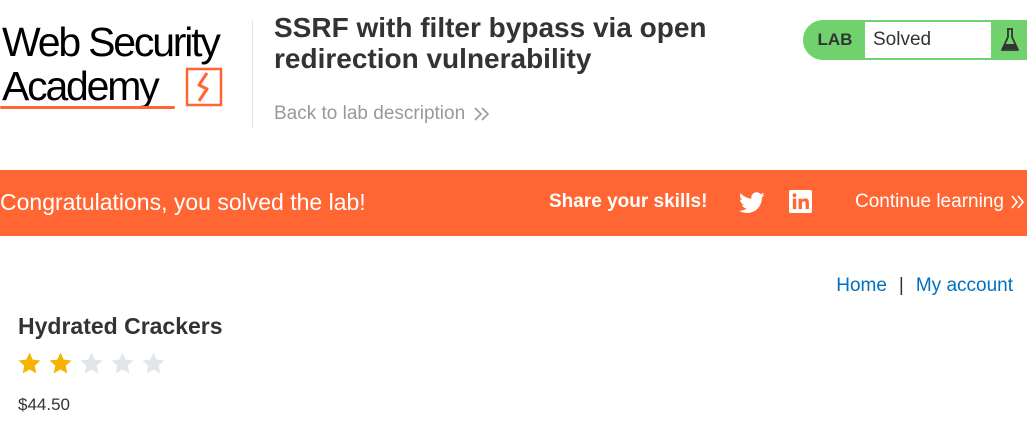 The width and height of the screenshot is (1027, 421). What do you see at coordinates (928, 40) in the screenshot?
I see `lab-status-text: Solved` at bounding box center [928, 40].